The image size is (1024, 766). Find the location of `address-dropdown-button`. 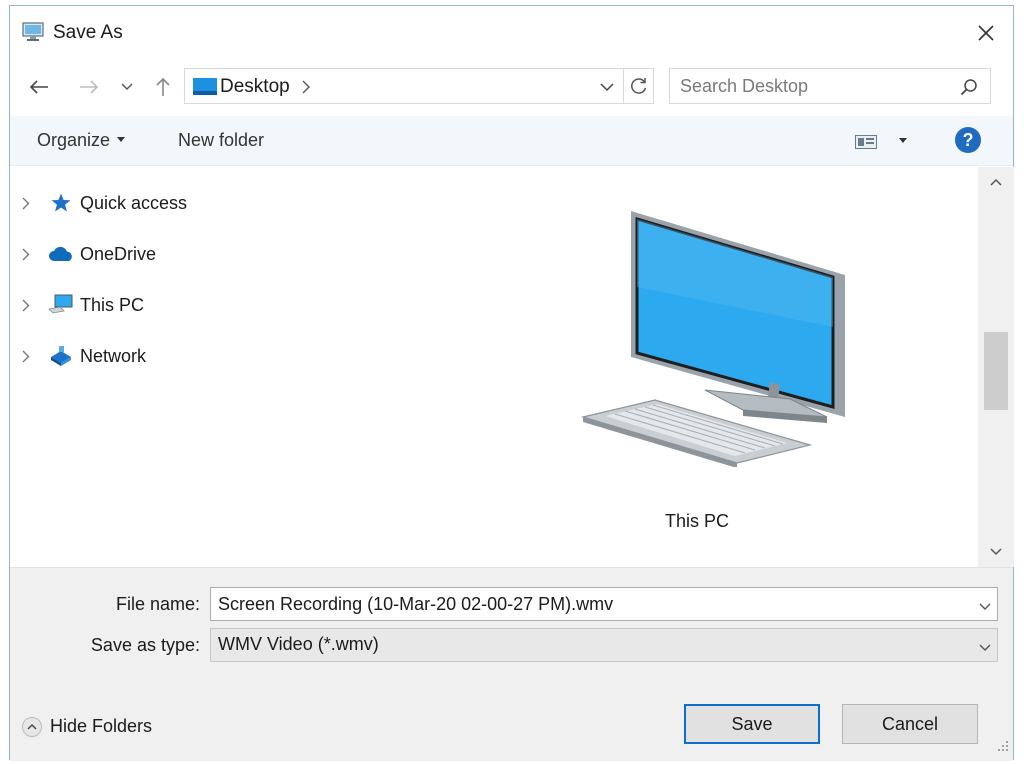

address-dropdown-button is located at coordinates (607, 87).